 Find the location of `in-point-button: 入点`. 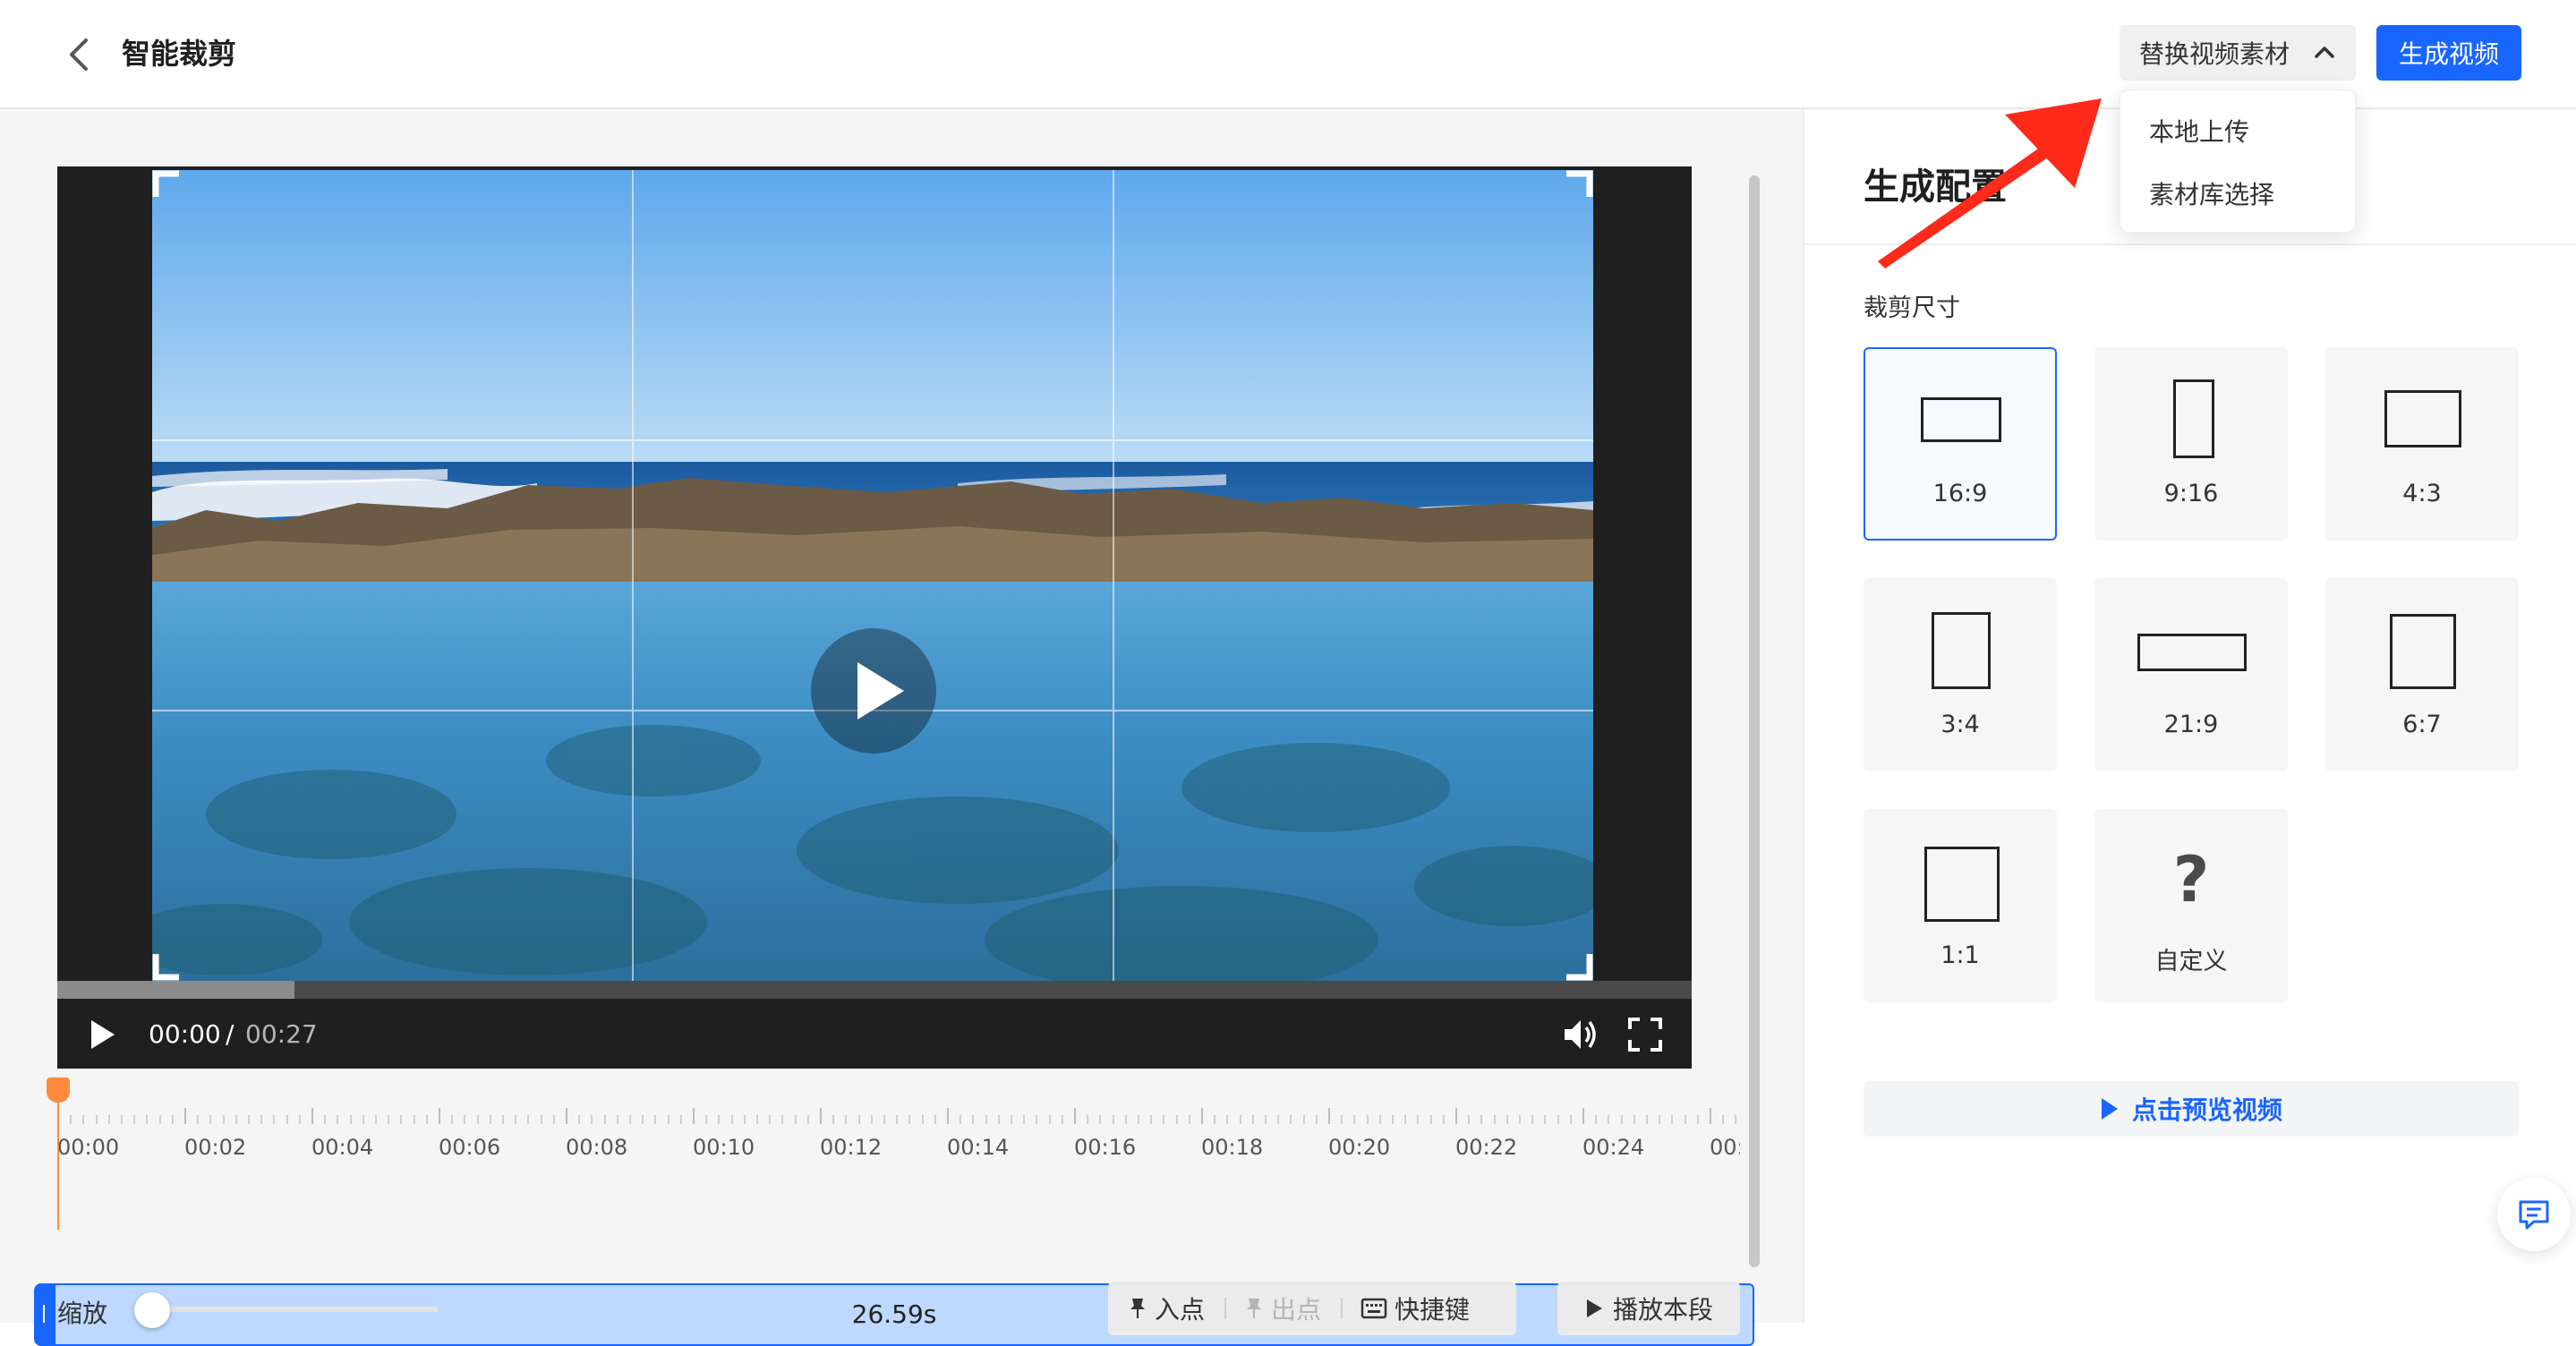

in-point-button: 入点 is located at coordinates (1166, 1308).